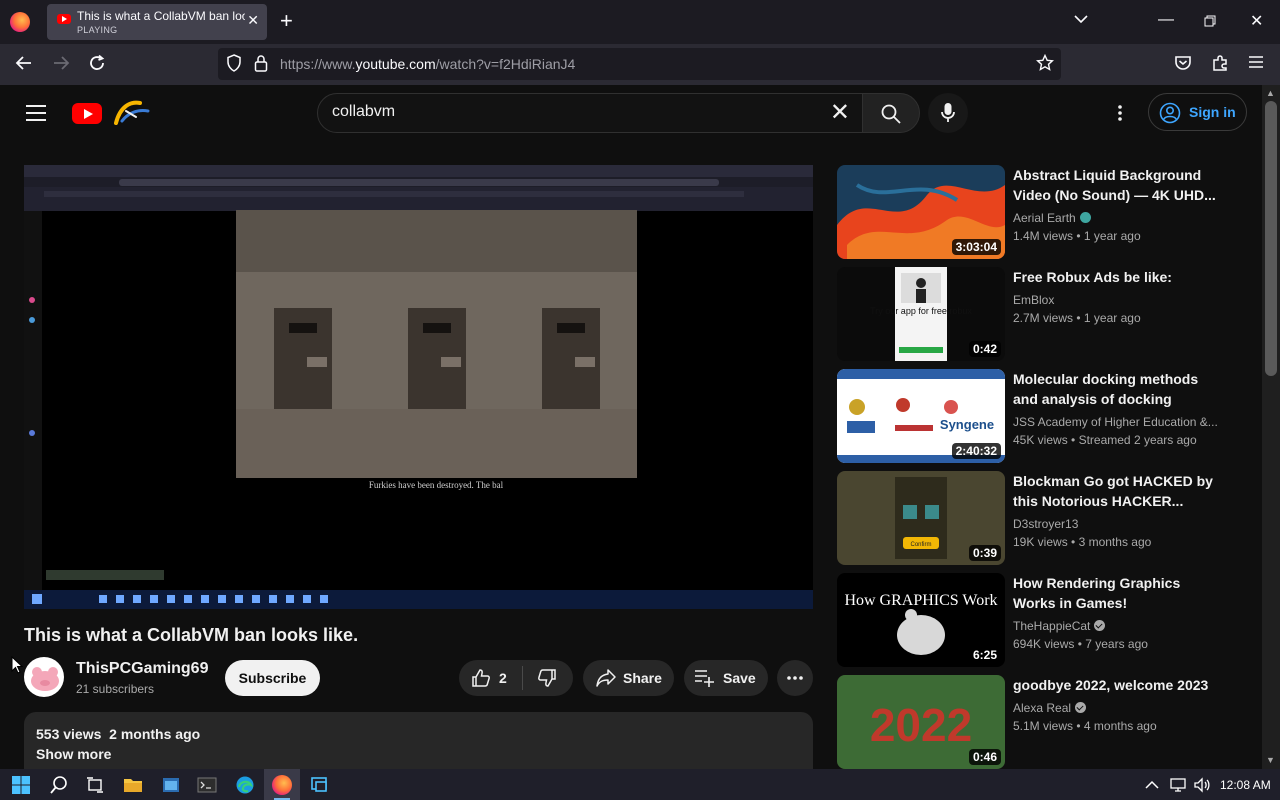 The image size is (1280, 800). Describe the element at coordinates (245, 785) in the screenshot. I see `edge-browser-icon` at that location.